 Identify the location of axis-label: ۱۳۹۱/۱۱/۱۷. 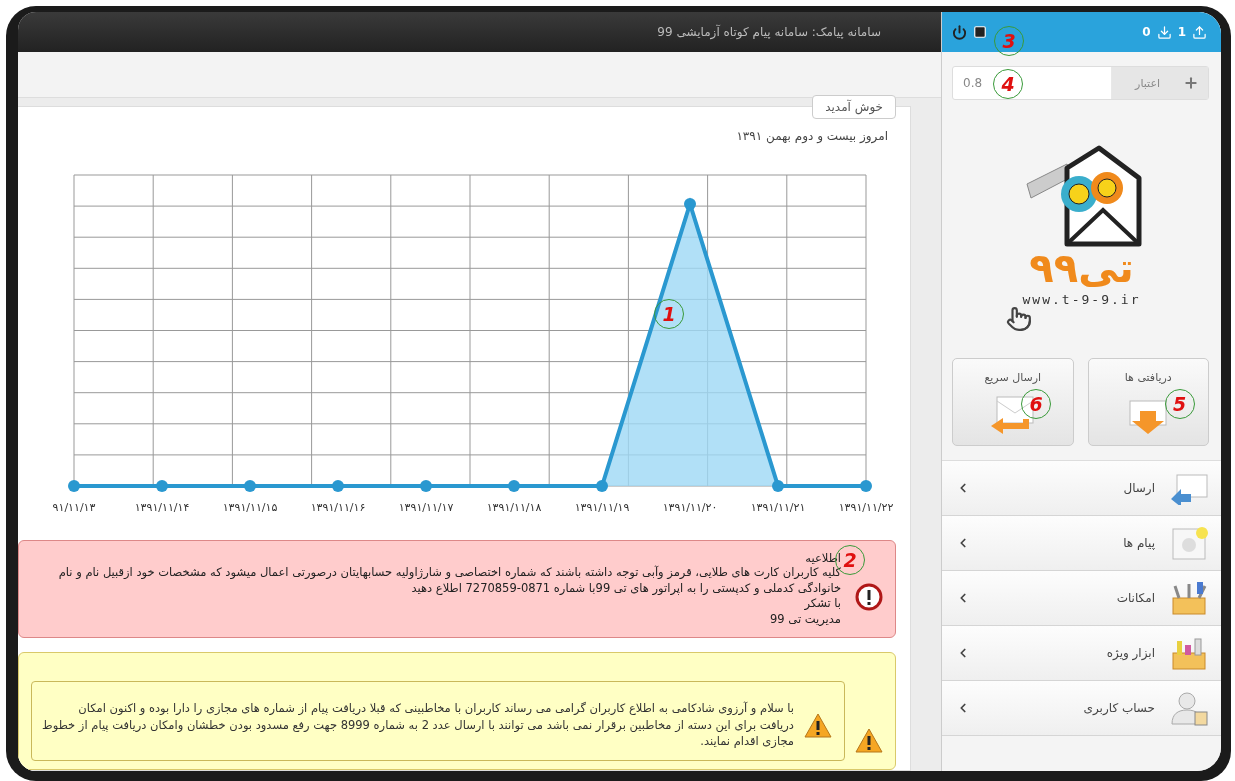
(426, 507).